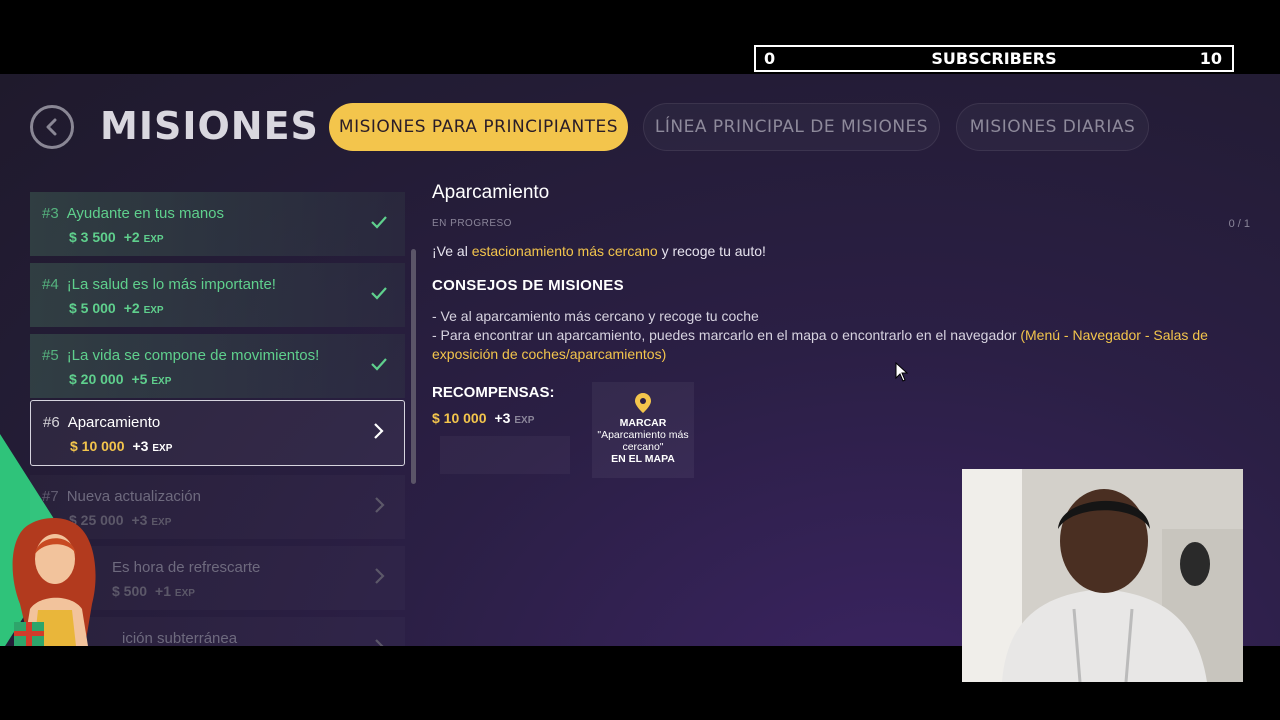  What do you see at coordinates (491, 192) in the screenshot?
I see `detail-title: Aparcamiento` at bounding box center [491, 192].